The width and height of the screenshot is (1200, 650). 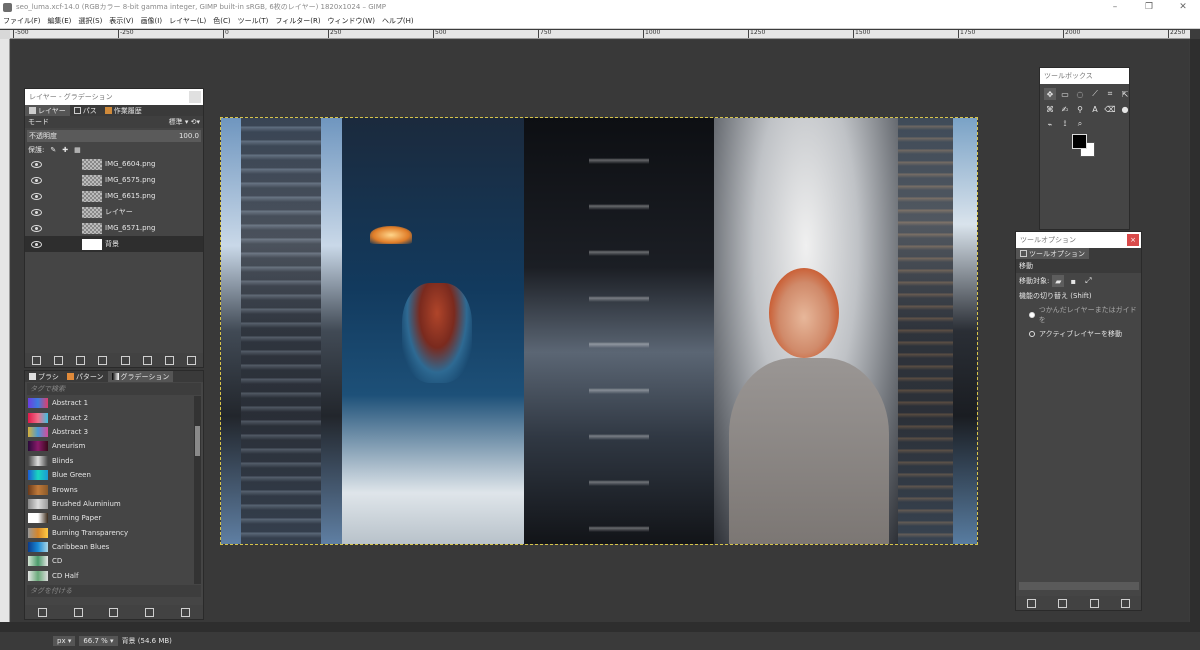 I want to click on delete-gradient-icon, so click(x=150, y=612).